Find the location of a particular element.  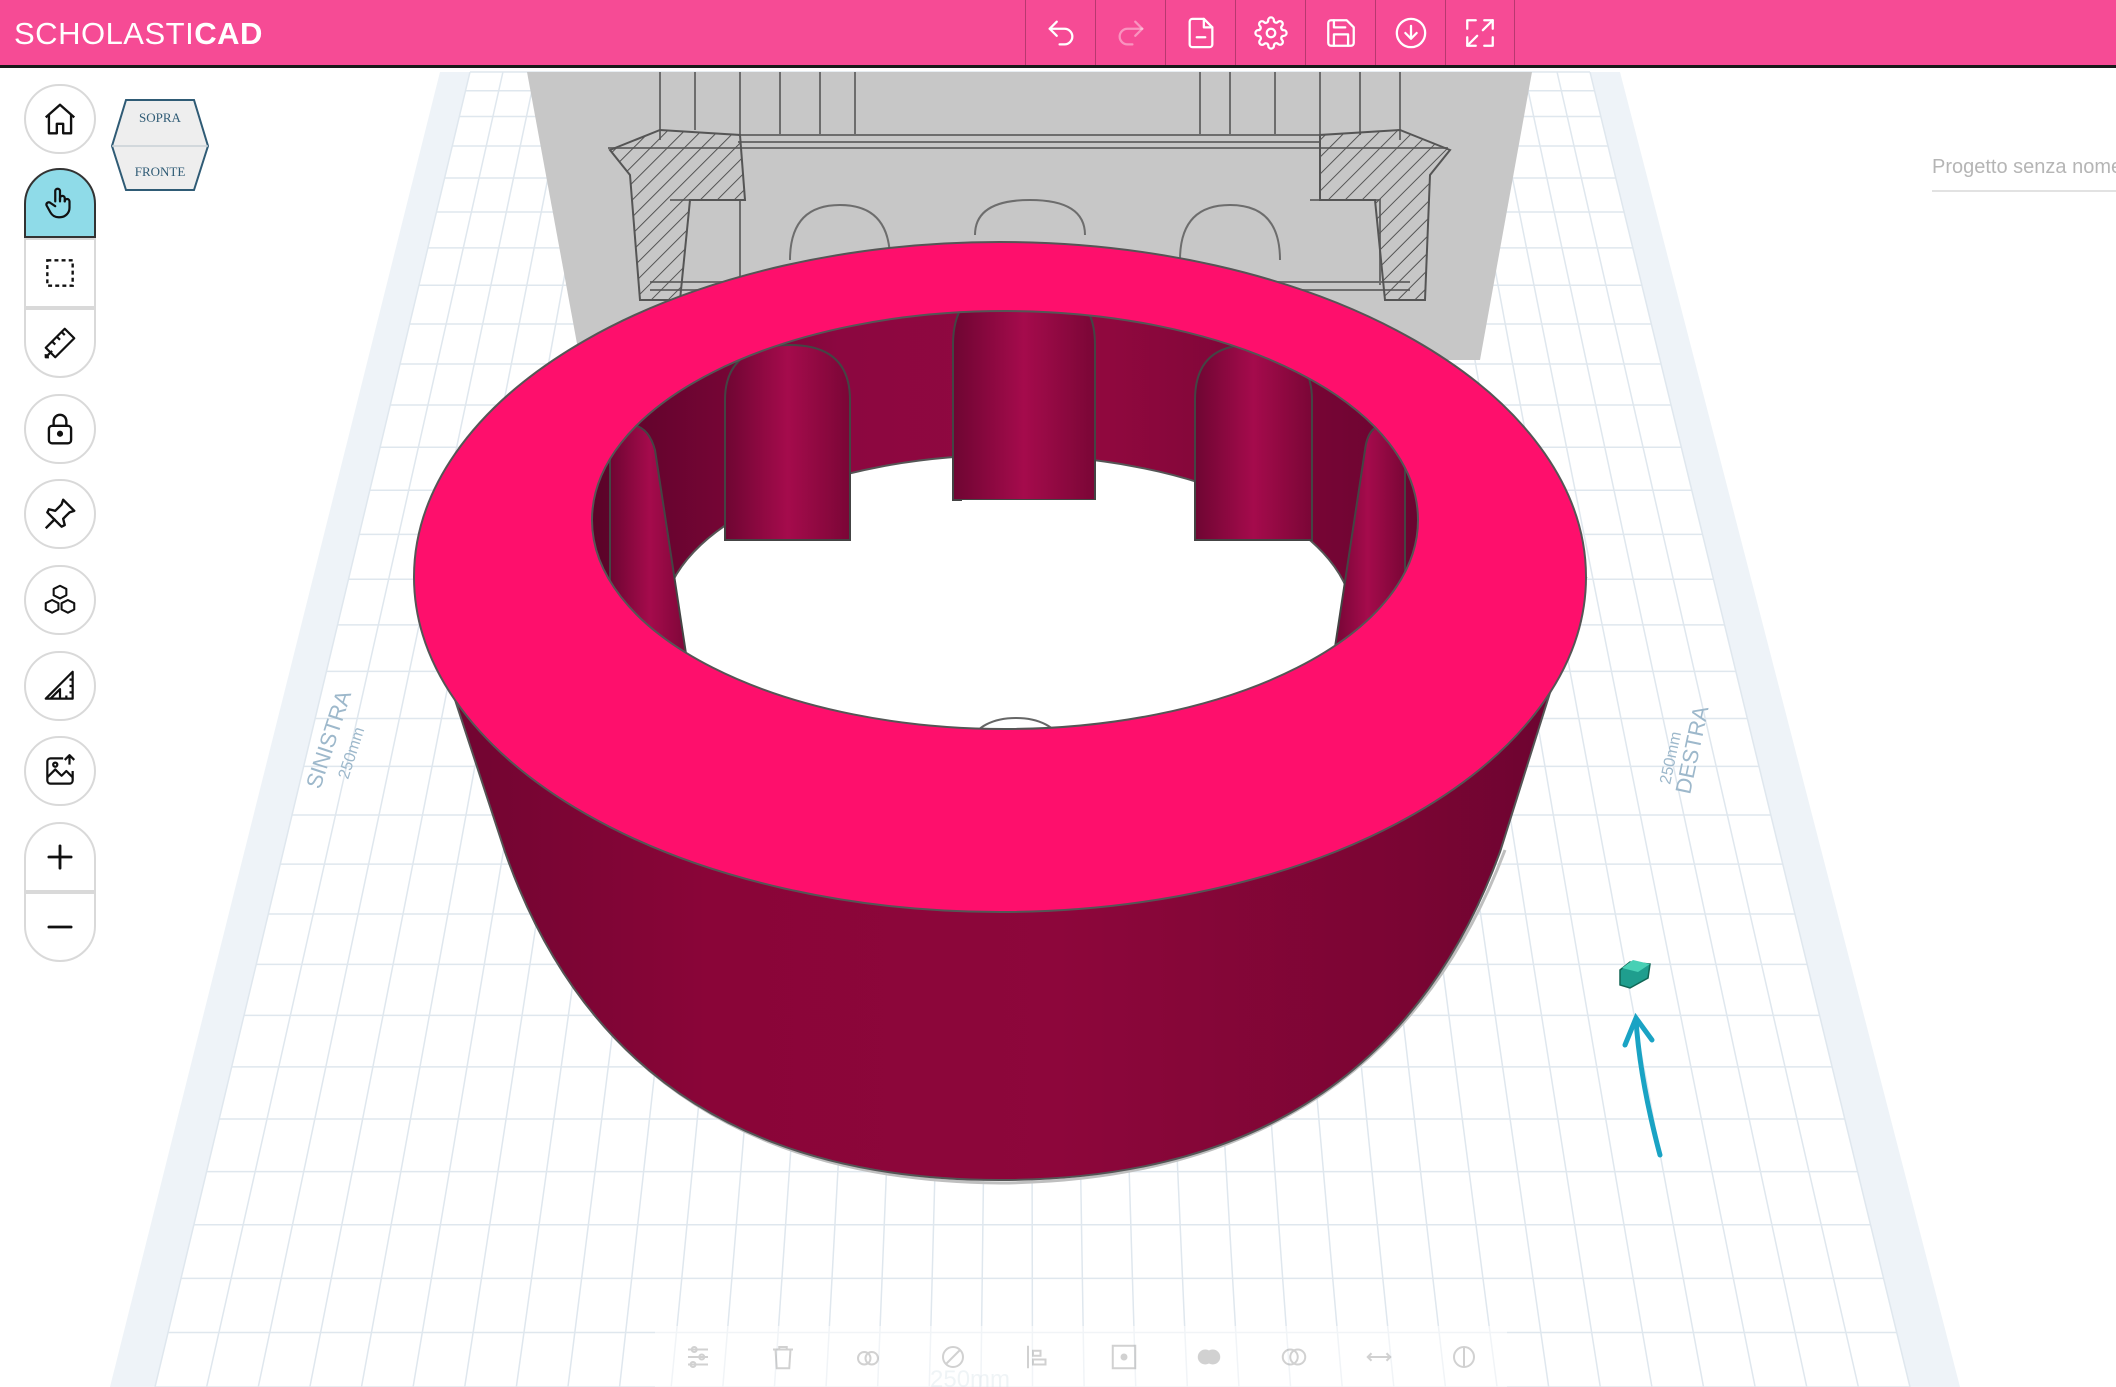

gear-icon is located at coordinates (1270, 32).